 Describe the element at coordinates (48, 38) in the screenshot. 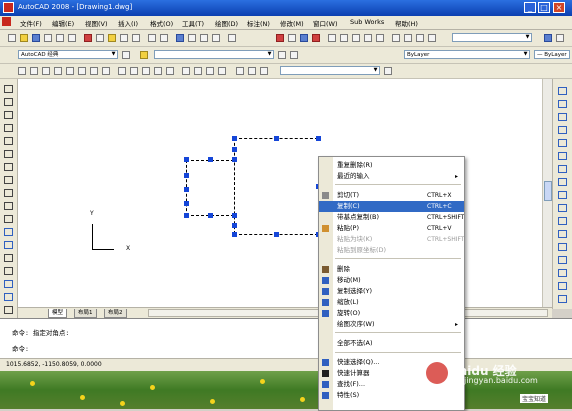

I see `print-icon` at that location.